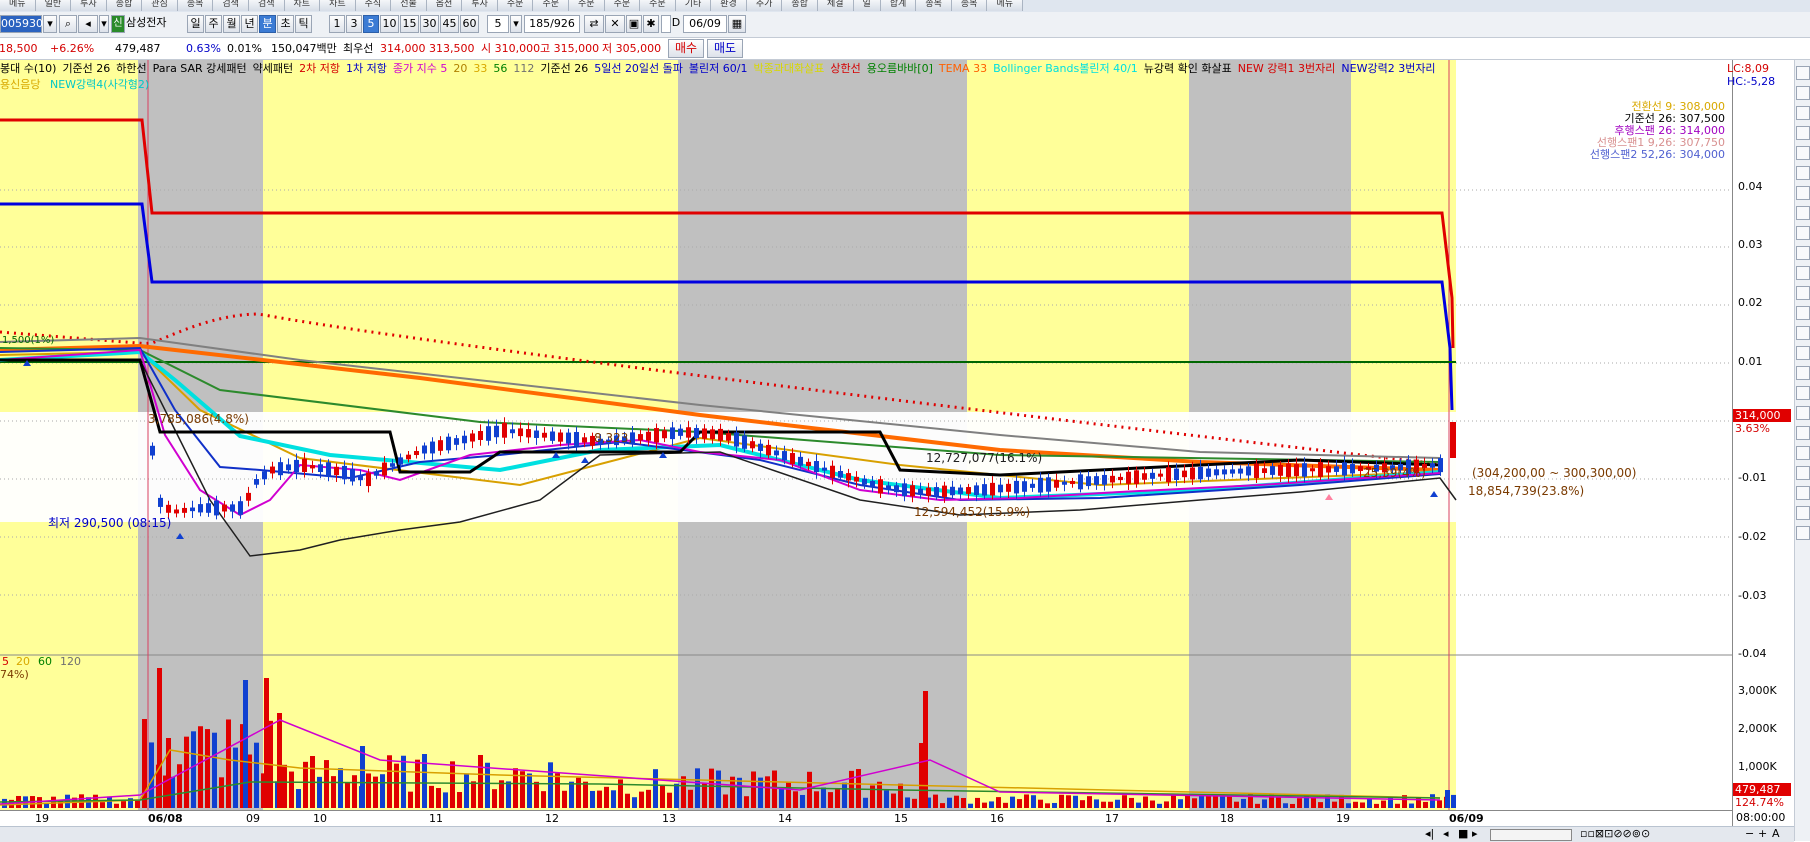 The height and width of the screenshot is (842, 1810). Describe the element at coordinates (53, 5) in the screenshot. I see `top-tab: 일반` at that location.